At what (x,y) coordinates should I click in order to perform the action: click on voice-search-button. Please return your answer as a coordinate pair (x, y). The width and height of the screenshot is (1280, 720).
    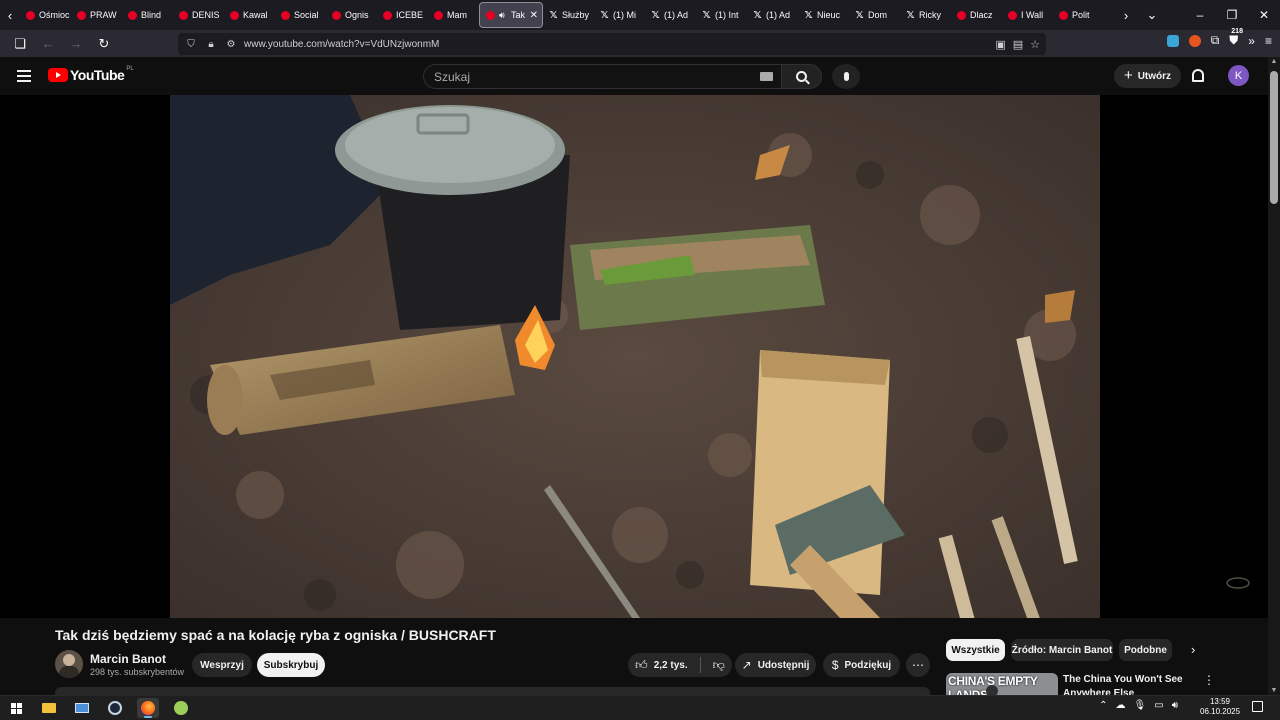
    Looking at the image, I should click on (846, 76).